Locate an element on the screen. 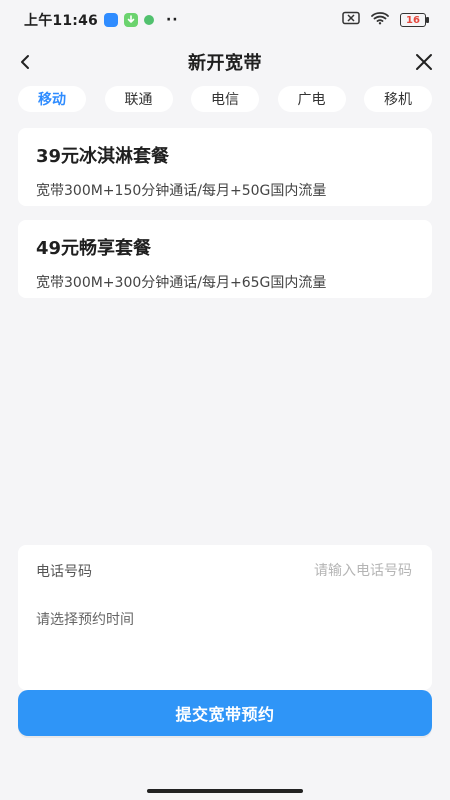  more-dots-icon: ·· is located at coordinates (172, 20).